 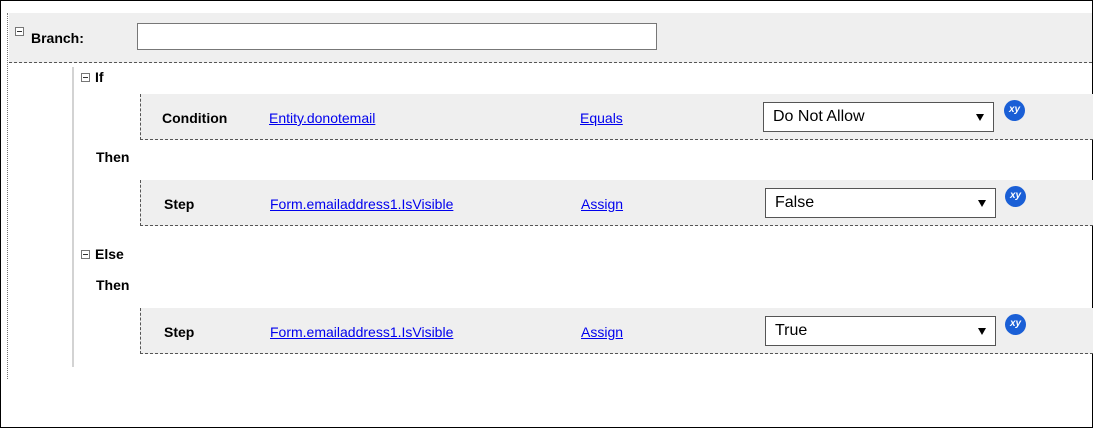 What do you see at coordinates (7, 196) in the screenshot?
I see `branch-guide-line` at bounding box center [7, 196].